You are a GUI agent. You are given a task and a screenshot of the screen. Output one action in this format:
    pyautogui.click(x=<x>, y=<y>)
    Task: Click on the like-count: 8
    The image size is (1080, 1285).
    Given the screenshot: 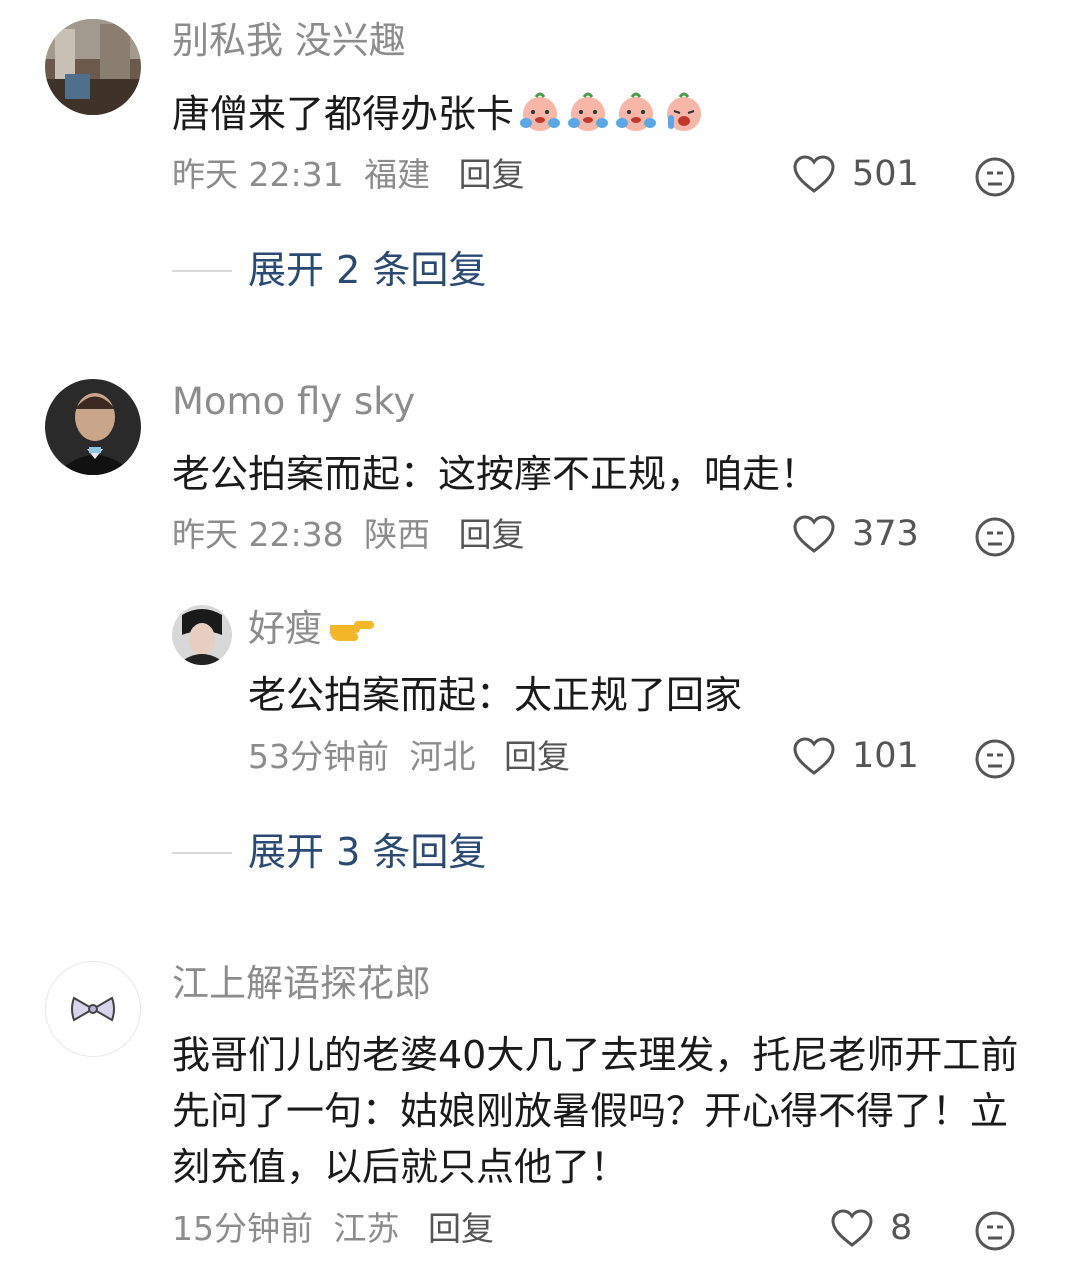 What is the action you would take?
    pyautogui.click(x=901, y=1228)
    